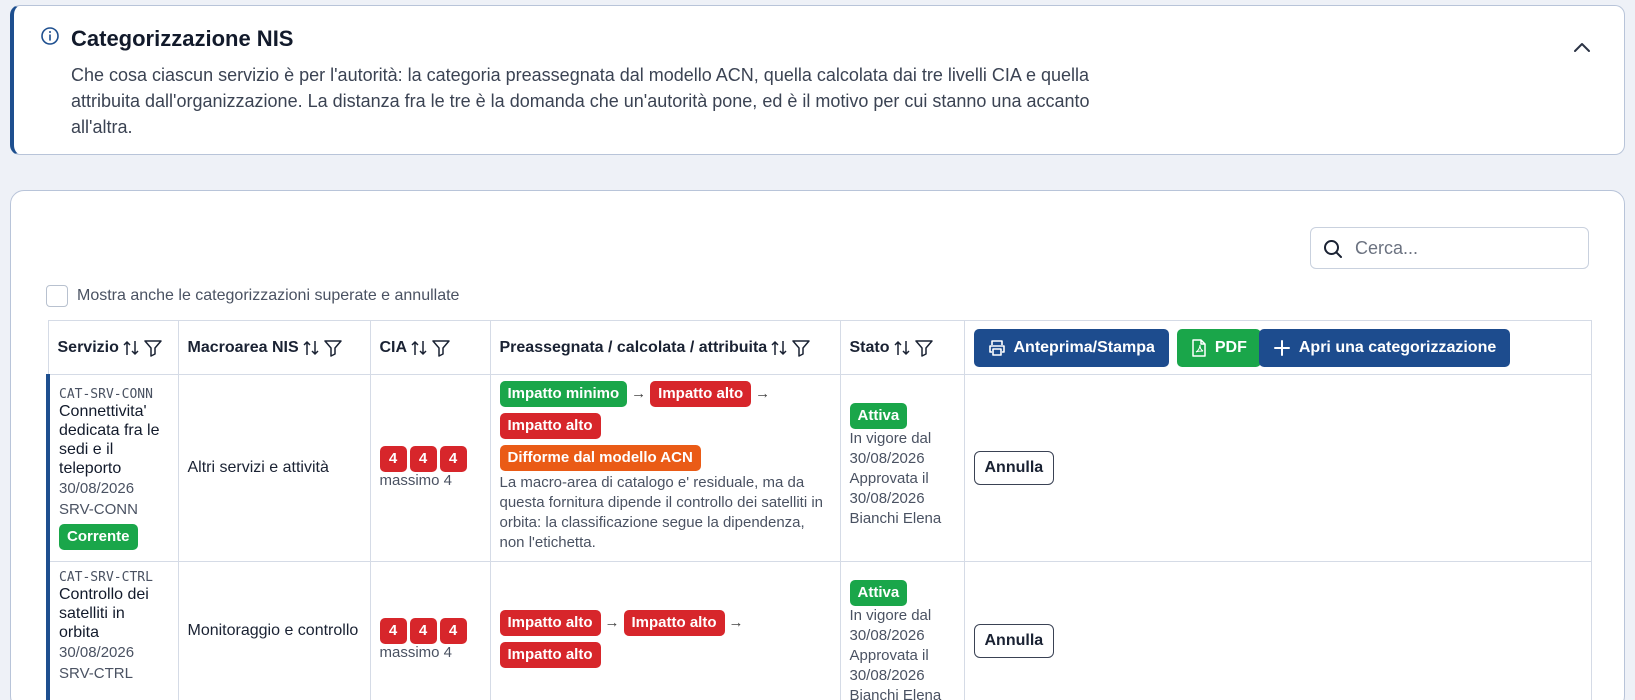  What do you see at coordinates (88, 347) in the screenshot?
I see `column-servizio-label: Servizio` at bounding box center [88, 347].